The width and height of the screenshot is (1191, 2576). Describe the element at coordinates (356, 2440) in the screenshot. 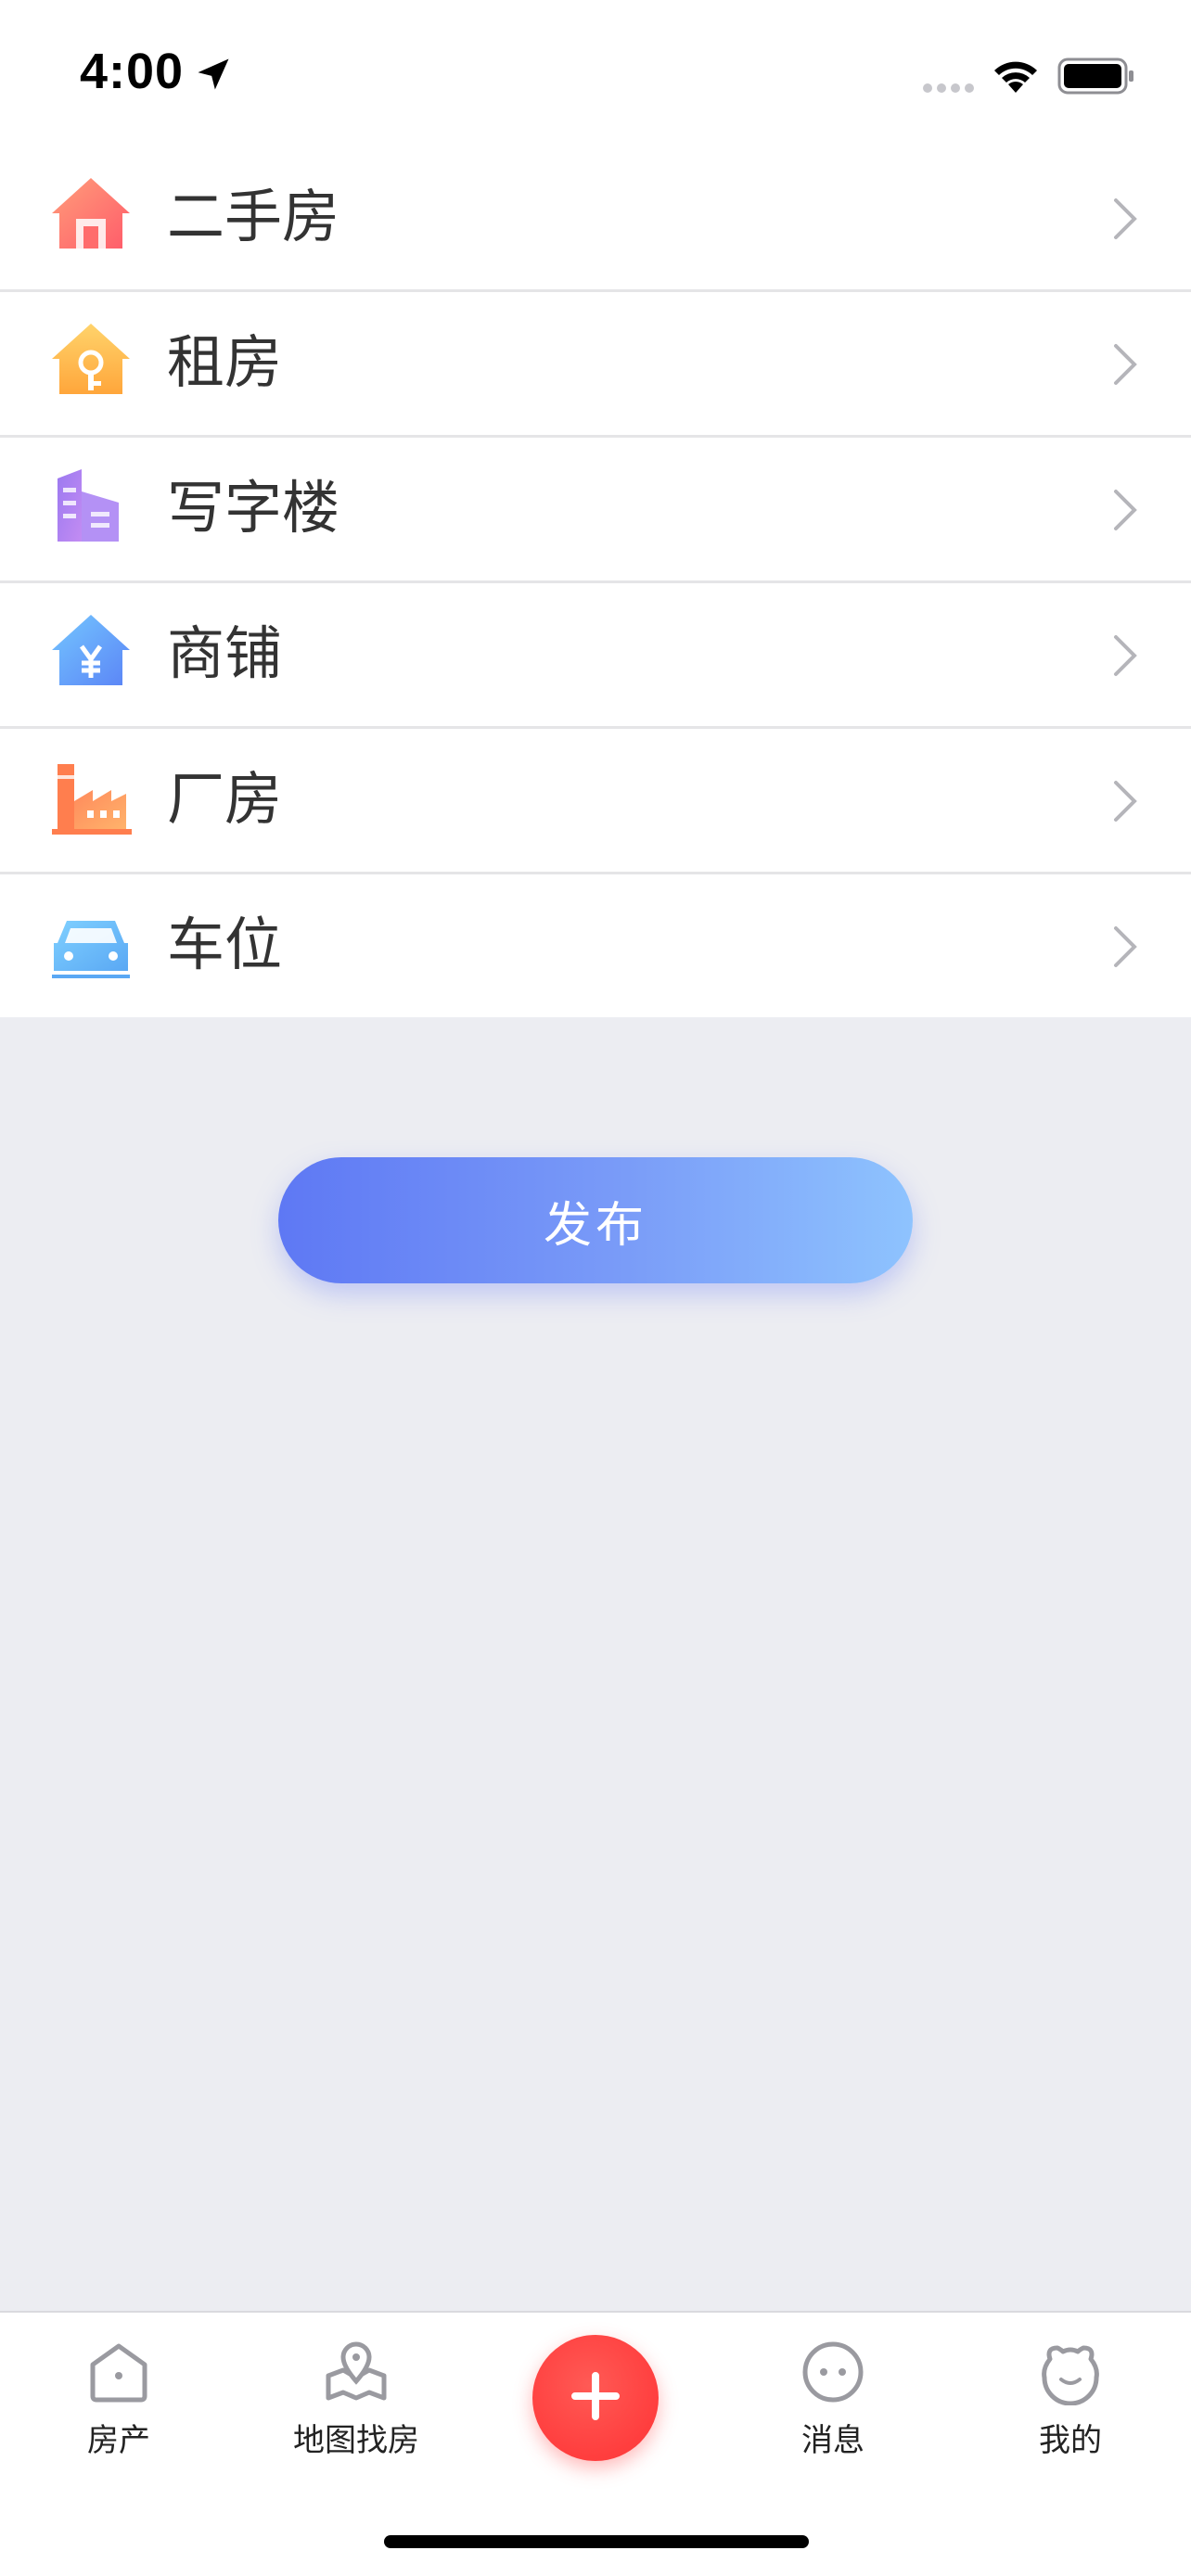

I see `tab-label: 地图找房` at that location.